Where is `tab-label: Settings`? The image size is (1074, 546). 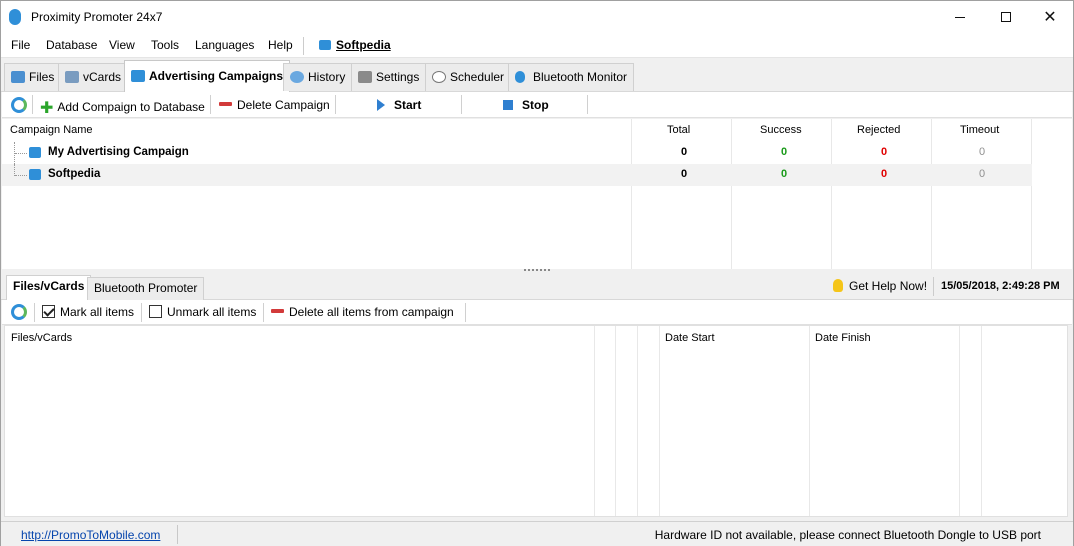 tab-label: Settings is located at coordinates (398, 77).